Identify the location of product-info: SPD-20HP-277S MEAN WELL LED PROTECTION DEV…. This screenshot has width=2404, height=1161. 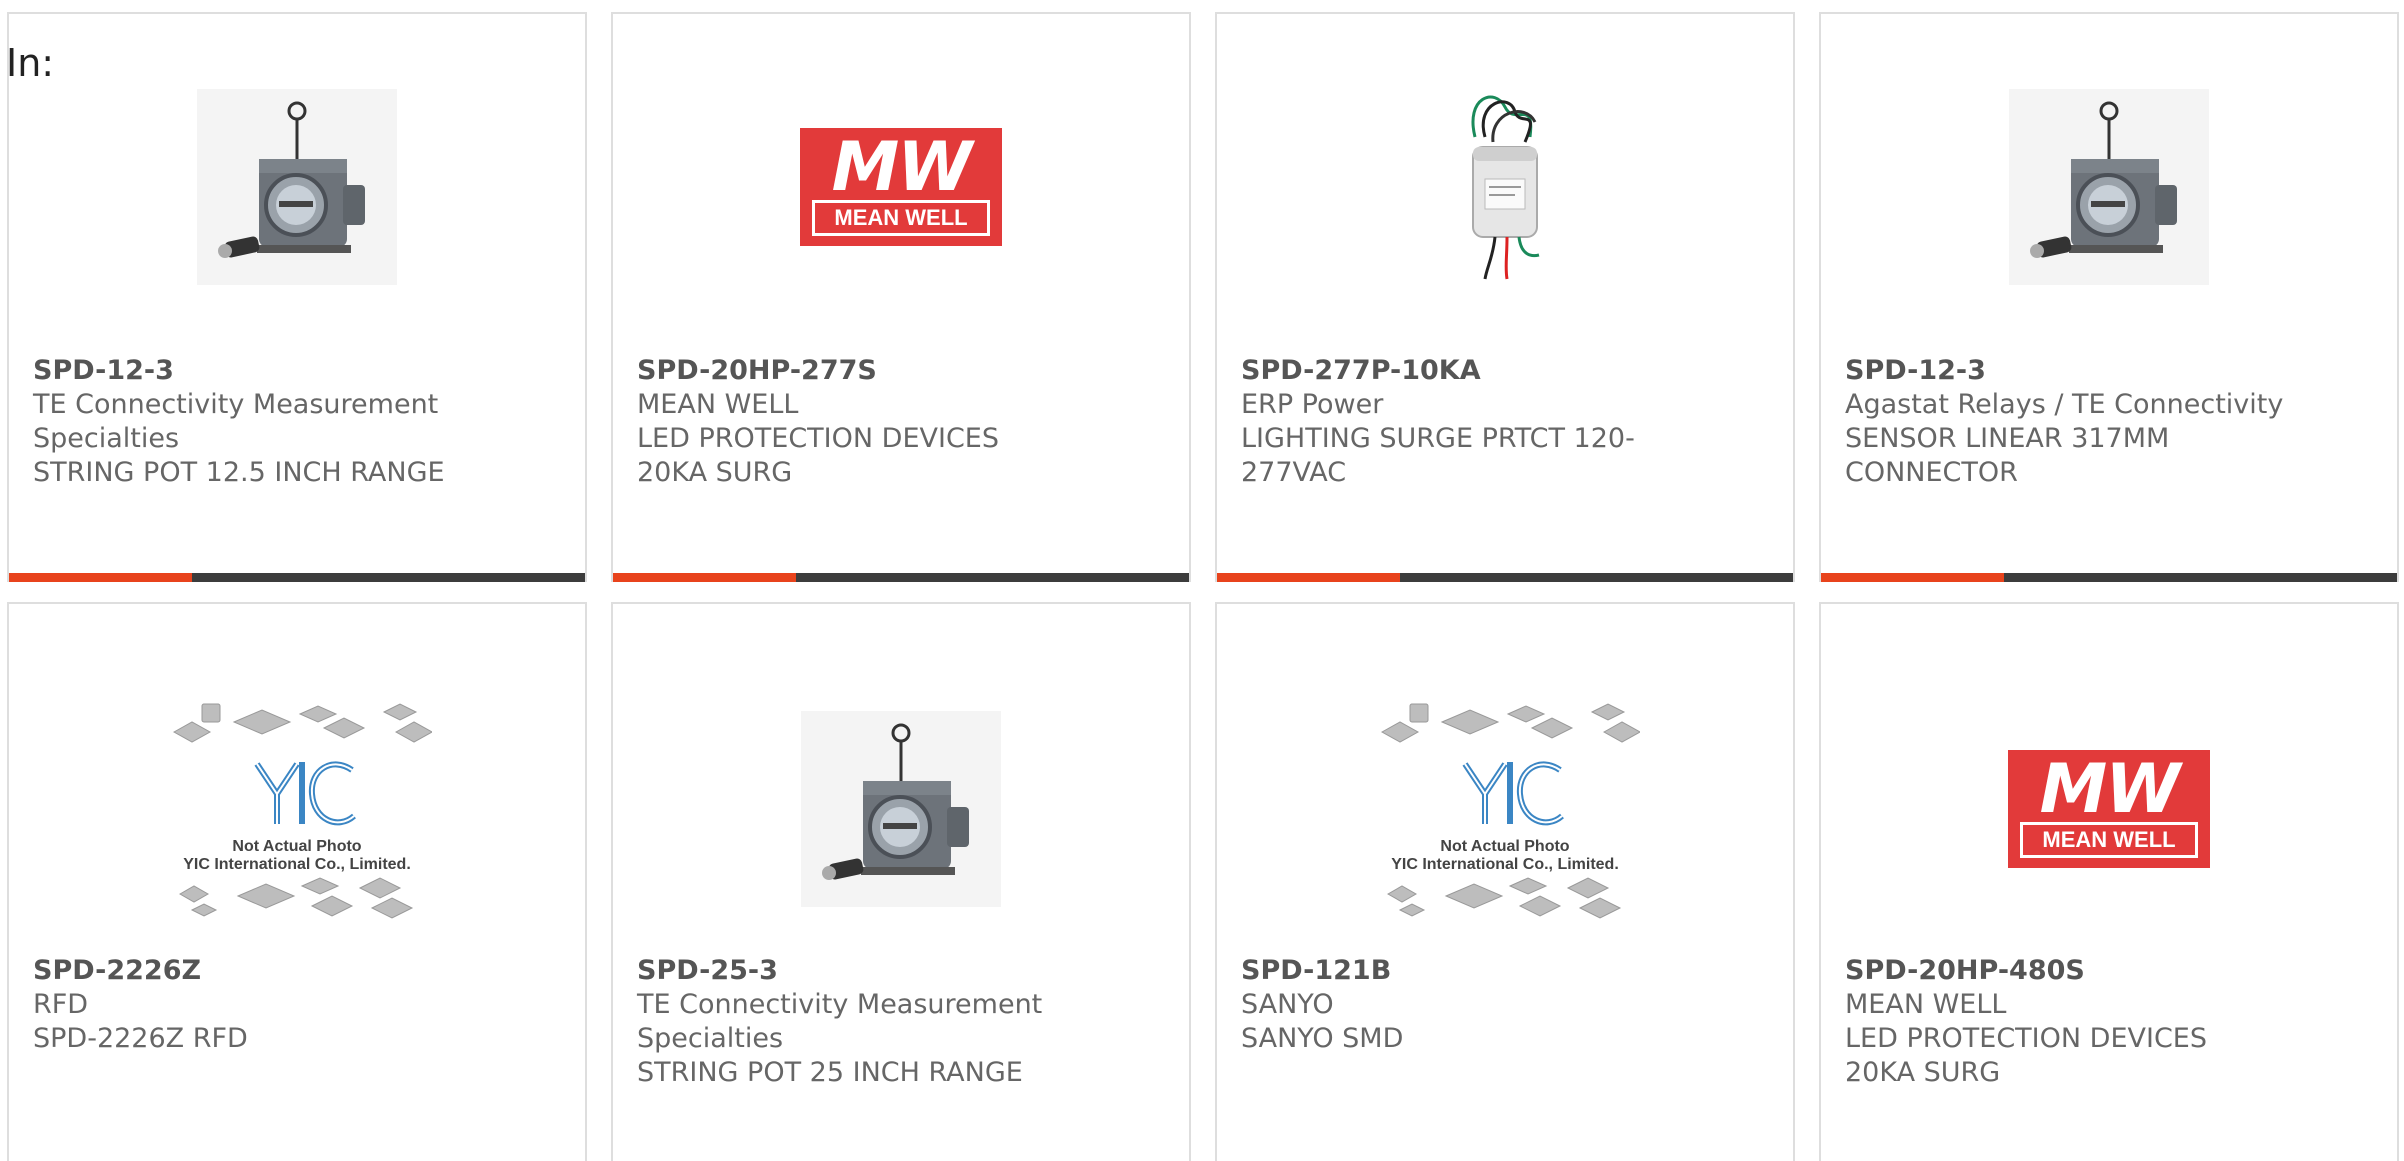
(857, 422).